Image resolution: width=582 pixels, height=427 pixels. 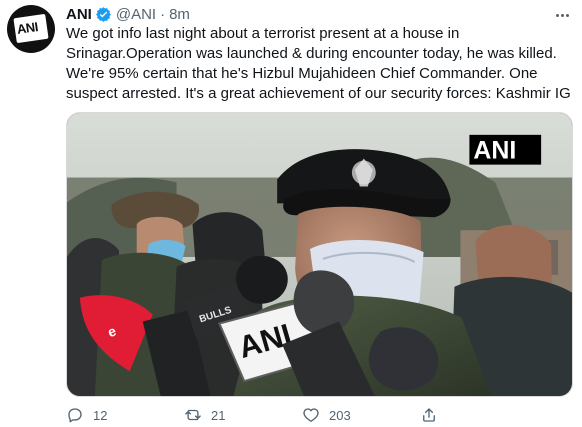 I want to click on share-button, so click(x=435, y=415).